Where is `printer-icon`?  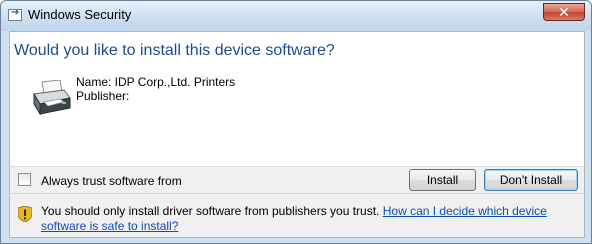 printer-icon is located at coordinates (52, 98).